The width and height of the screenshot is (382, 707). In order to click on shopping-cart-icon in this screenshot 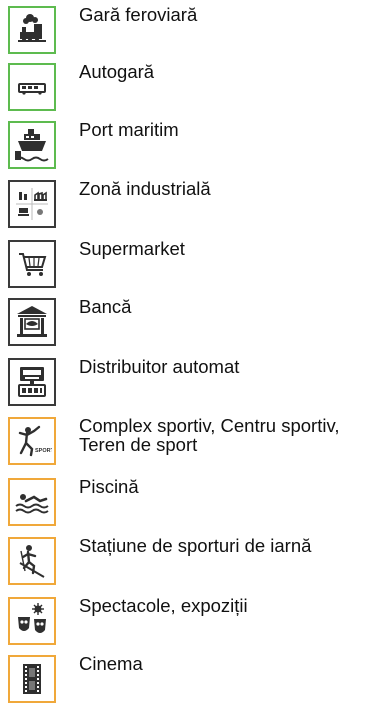, I will do `click(32, 264)`.